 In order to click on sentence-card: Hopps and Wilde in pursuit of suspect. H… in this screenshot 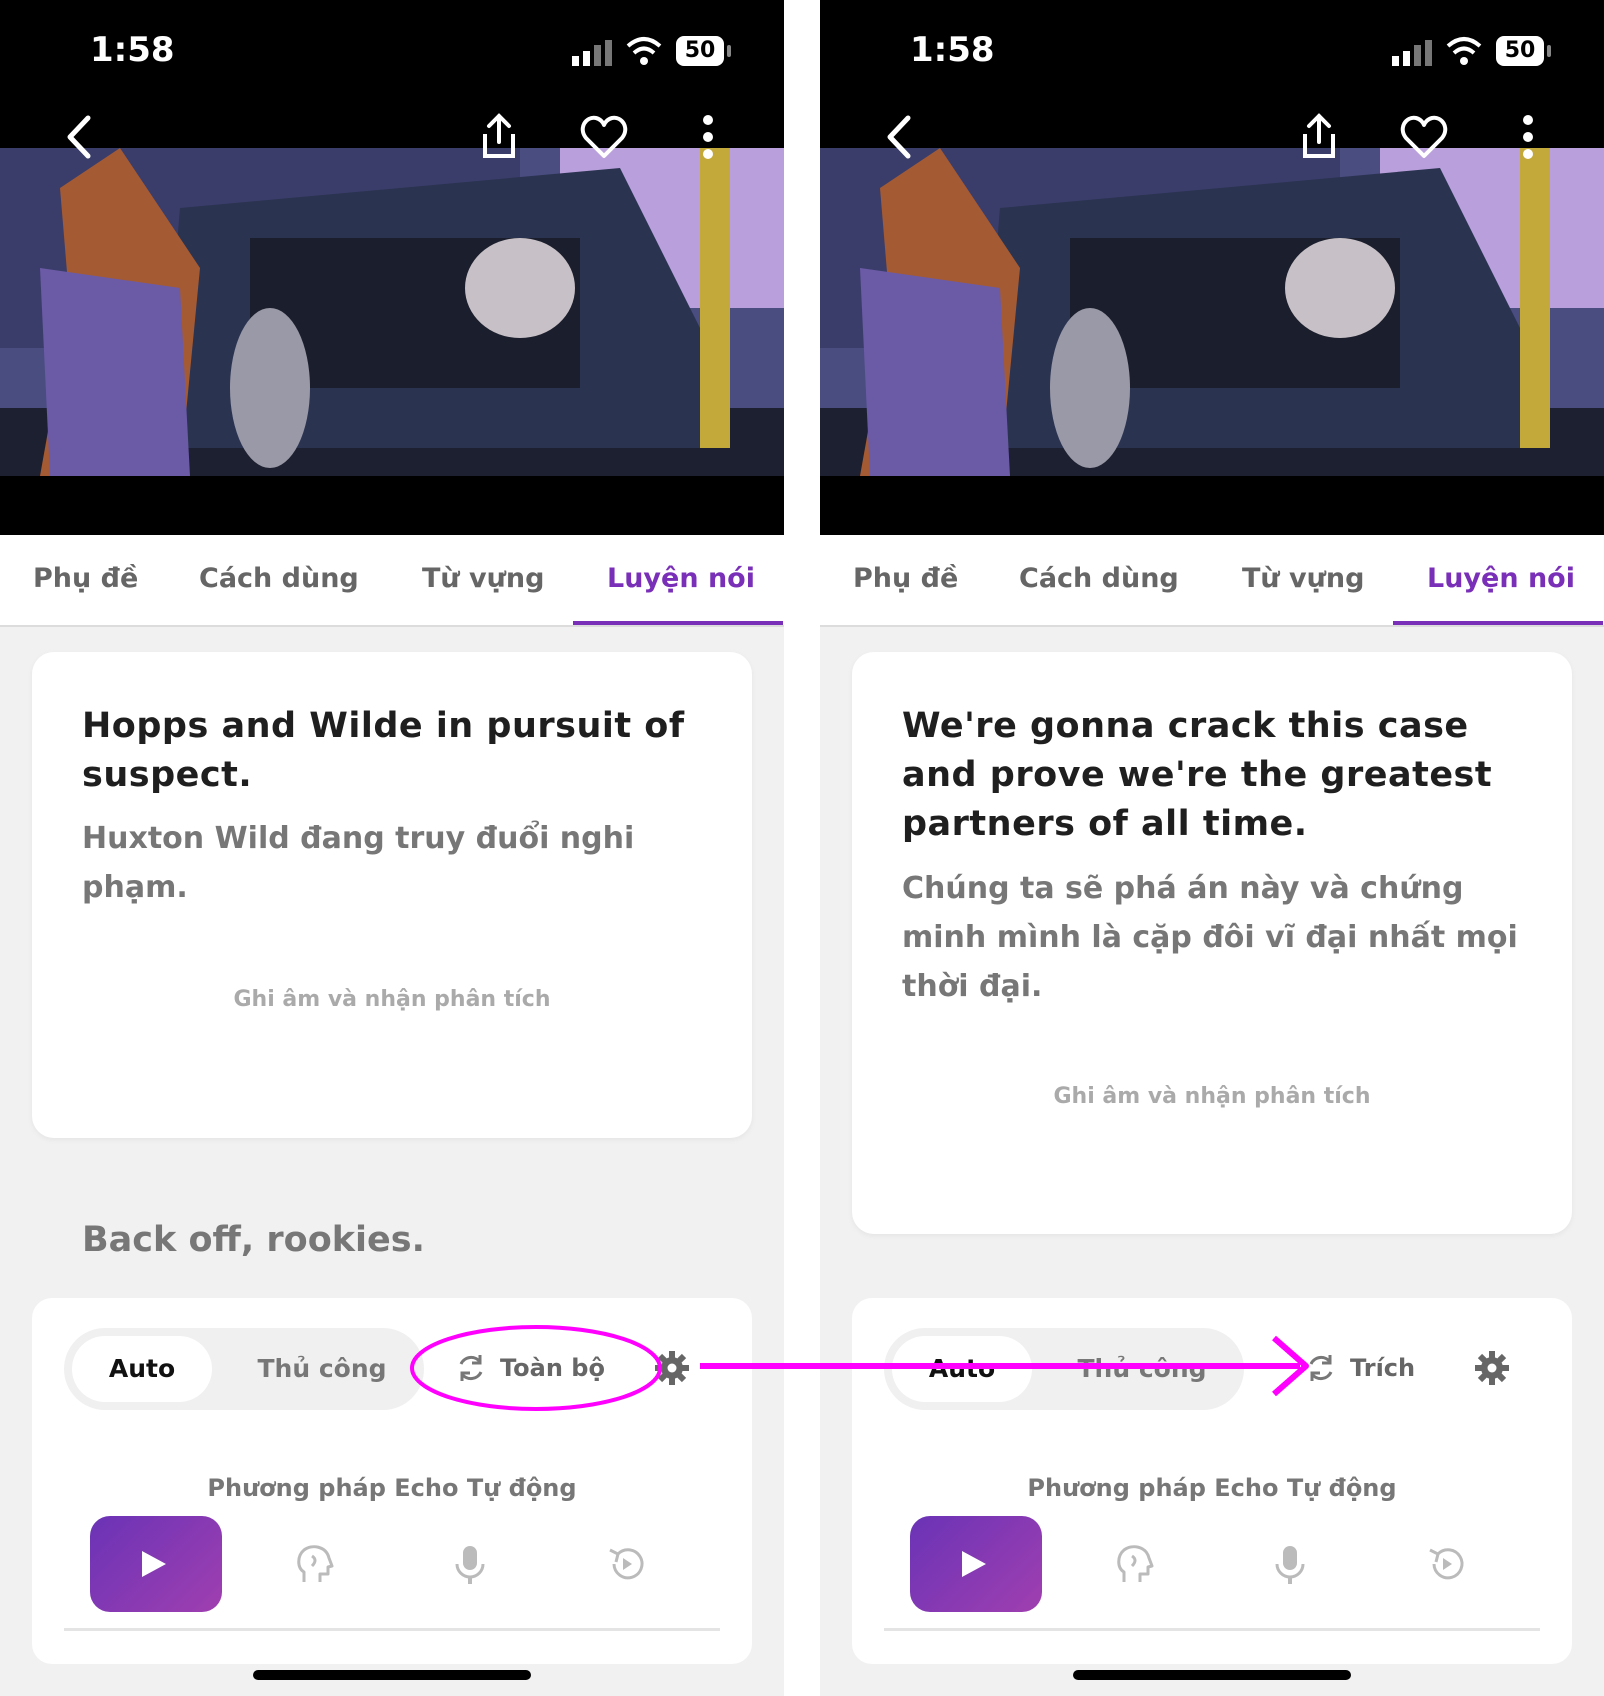, I will do `click(392, 895)`.